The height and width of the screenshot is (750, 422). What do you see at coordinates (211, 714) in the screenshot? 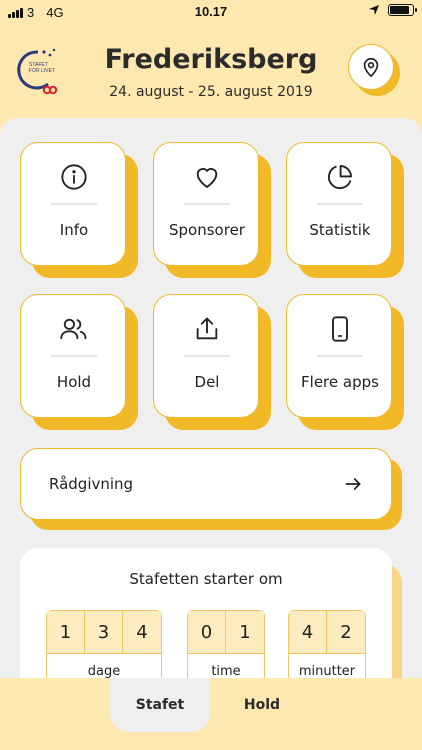
I see `tab-bar: Stafet Hold` at bounding box center [211, 714].